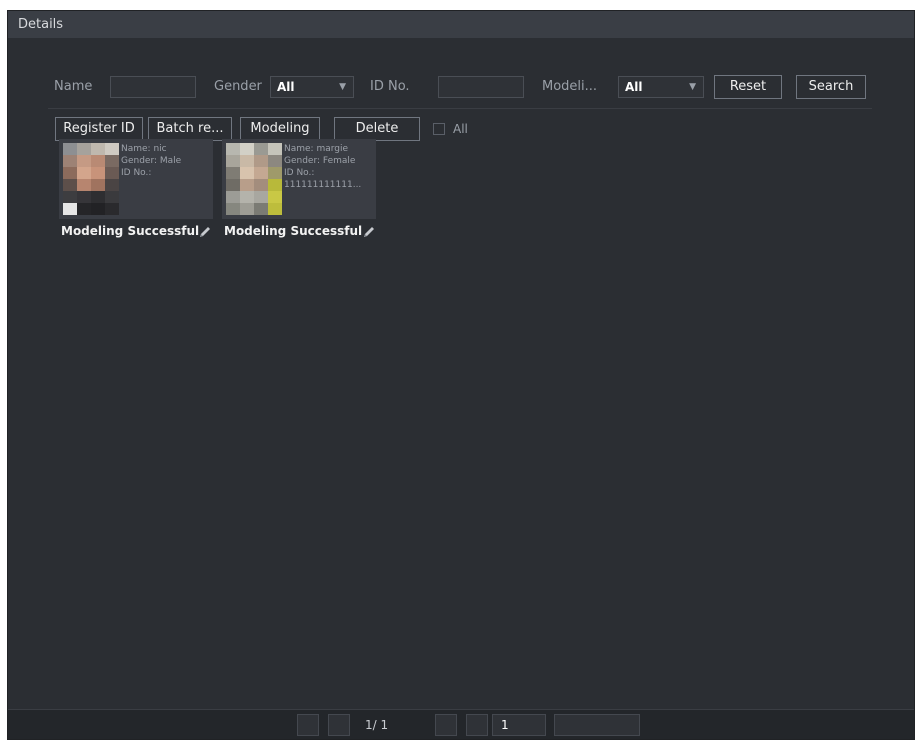 The width and height of the screenshot is (921, 740). I want to click on register-id-button: Register ID, so click(99, 129).